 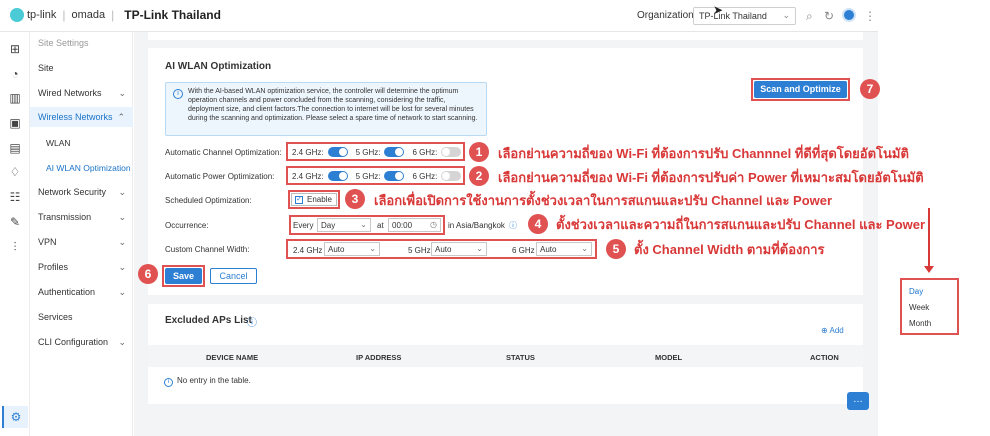 I want to click on logs-icon: ☷, so click(x=15, y=197).